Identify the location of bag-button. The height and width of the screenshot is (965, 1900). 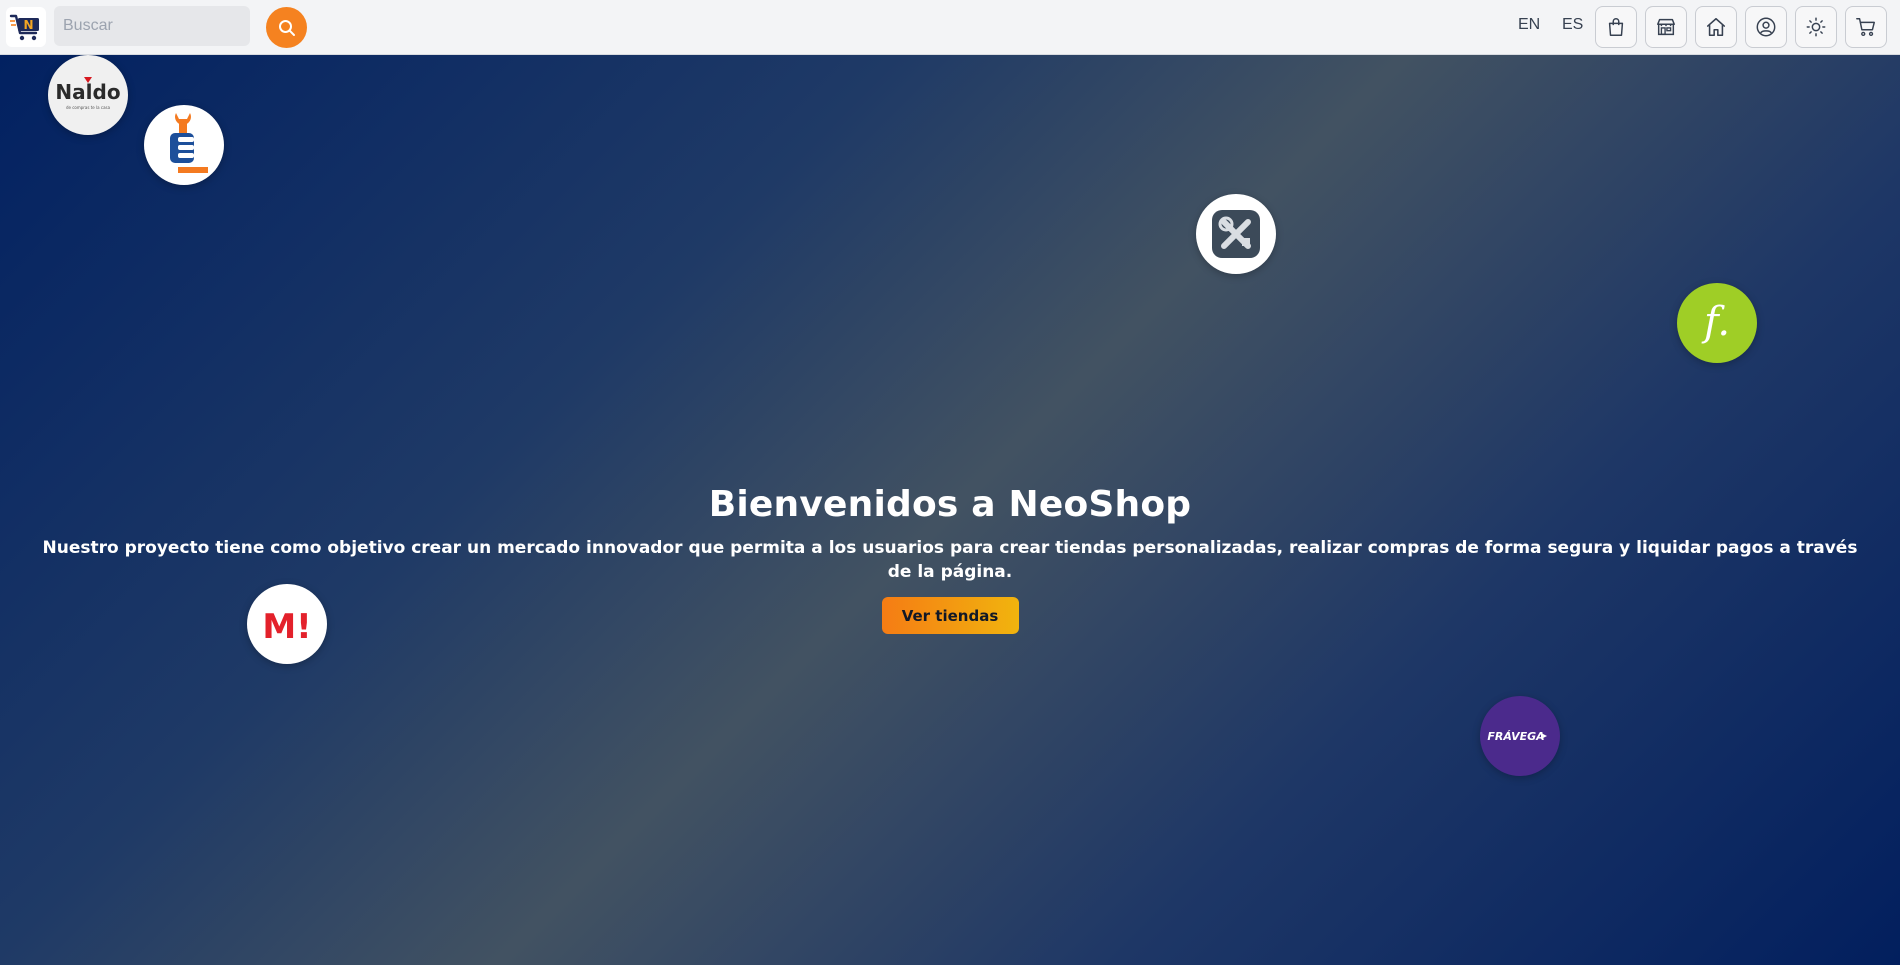
(1616, 27).